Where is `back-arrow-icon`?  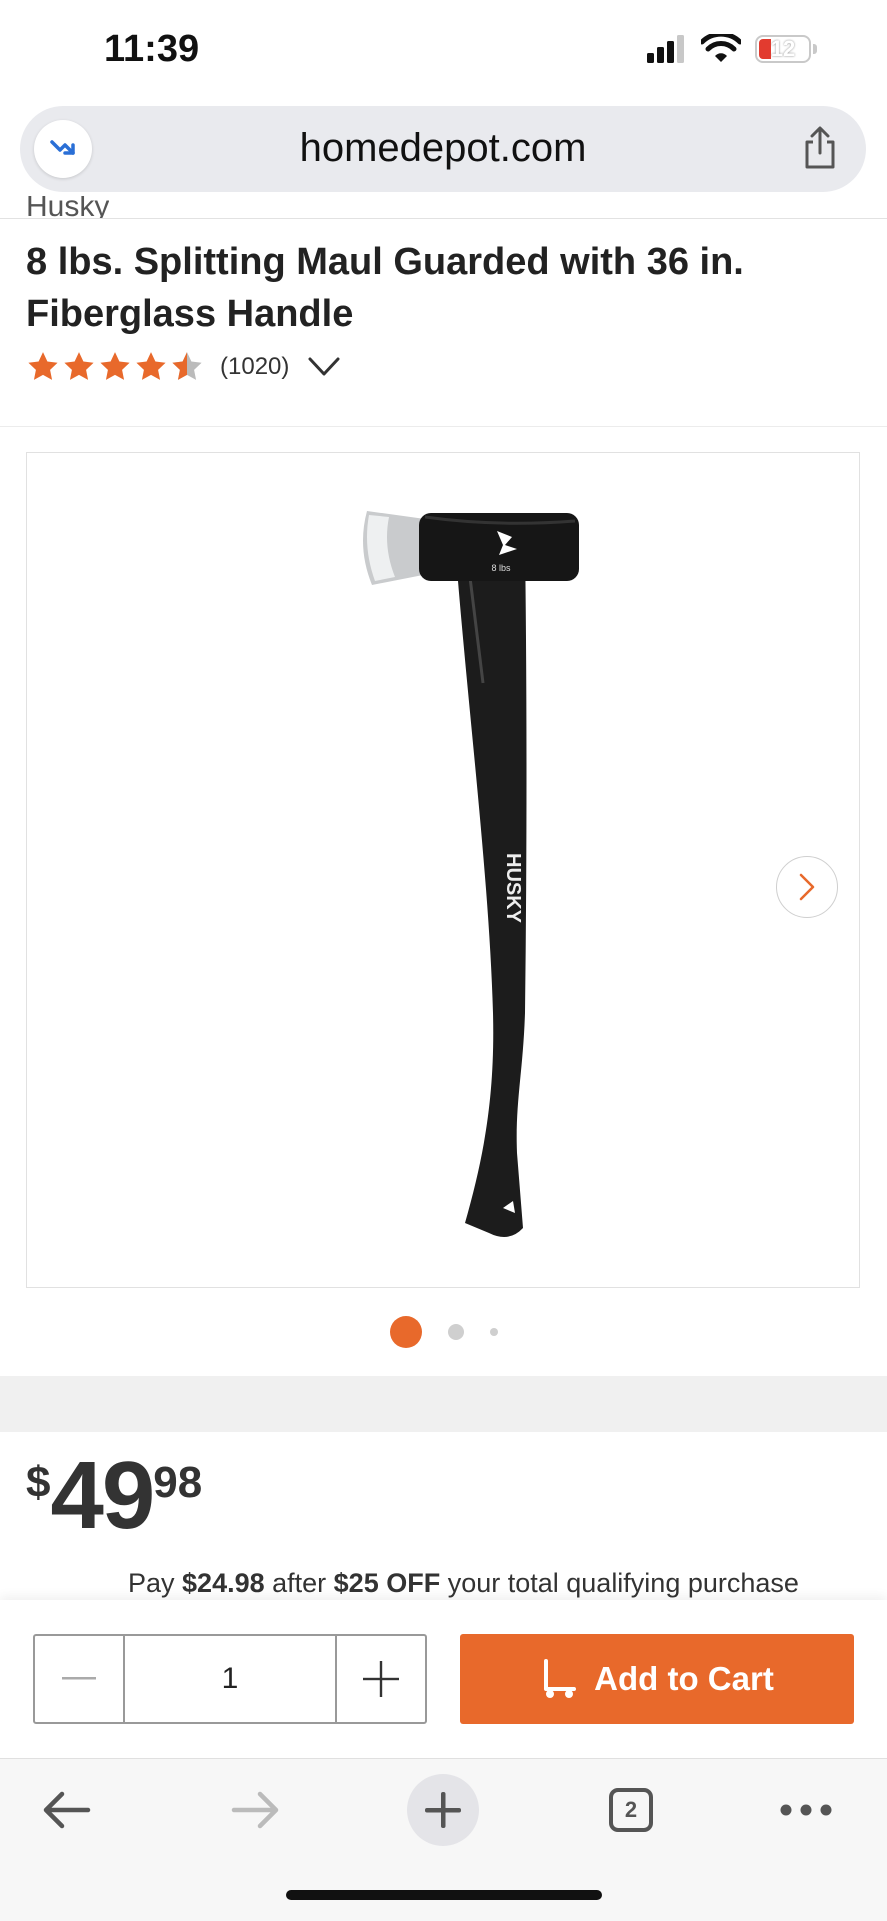
back-arrow-icon is located at coordinates (67, 1810).